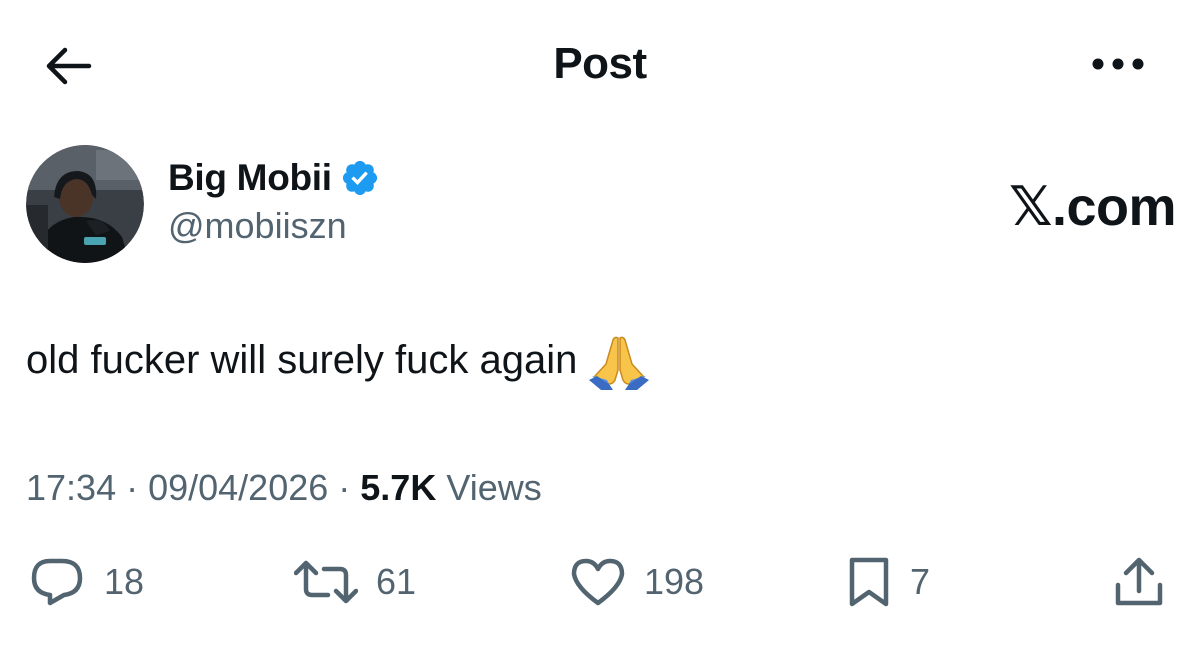 The width and height of the screenshot is (1200, 659). Describe the element at coordinates (360, 178) in the screenshot. I see `verified-badge-icon` at that location.